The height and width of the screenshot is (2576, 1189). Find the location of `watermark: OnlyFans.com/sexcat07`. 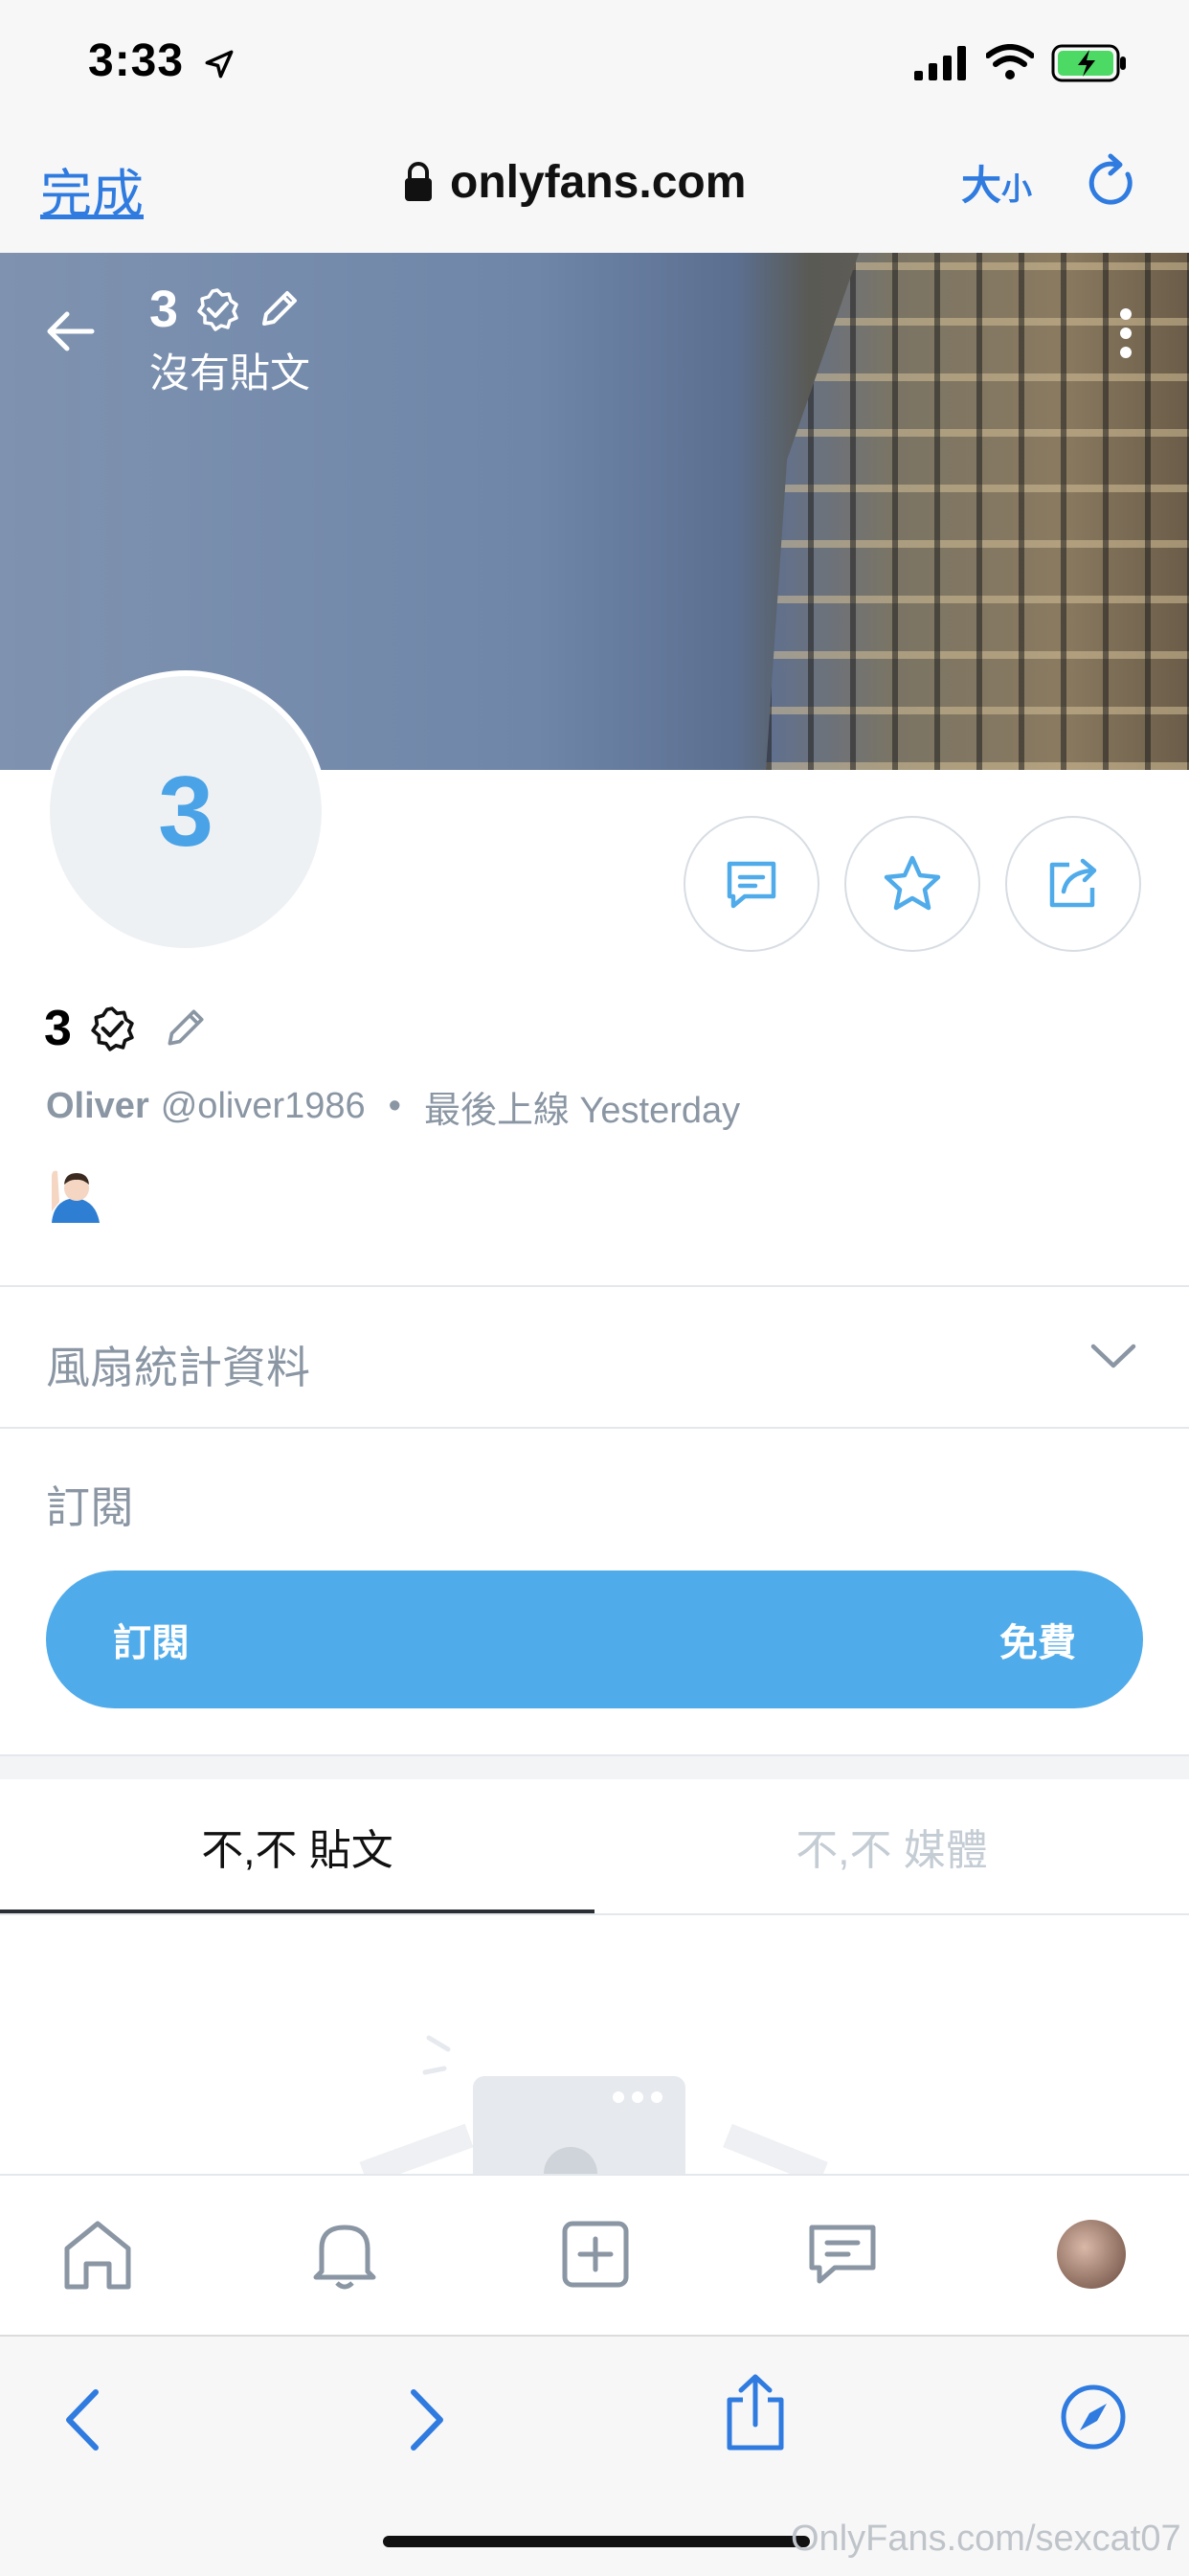

watermark: OnlyFans.com/sexcat07 is located at coordinates (986, 2539).